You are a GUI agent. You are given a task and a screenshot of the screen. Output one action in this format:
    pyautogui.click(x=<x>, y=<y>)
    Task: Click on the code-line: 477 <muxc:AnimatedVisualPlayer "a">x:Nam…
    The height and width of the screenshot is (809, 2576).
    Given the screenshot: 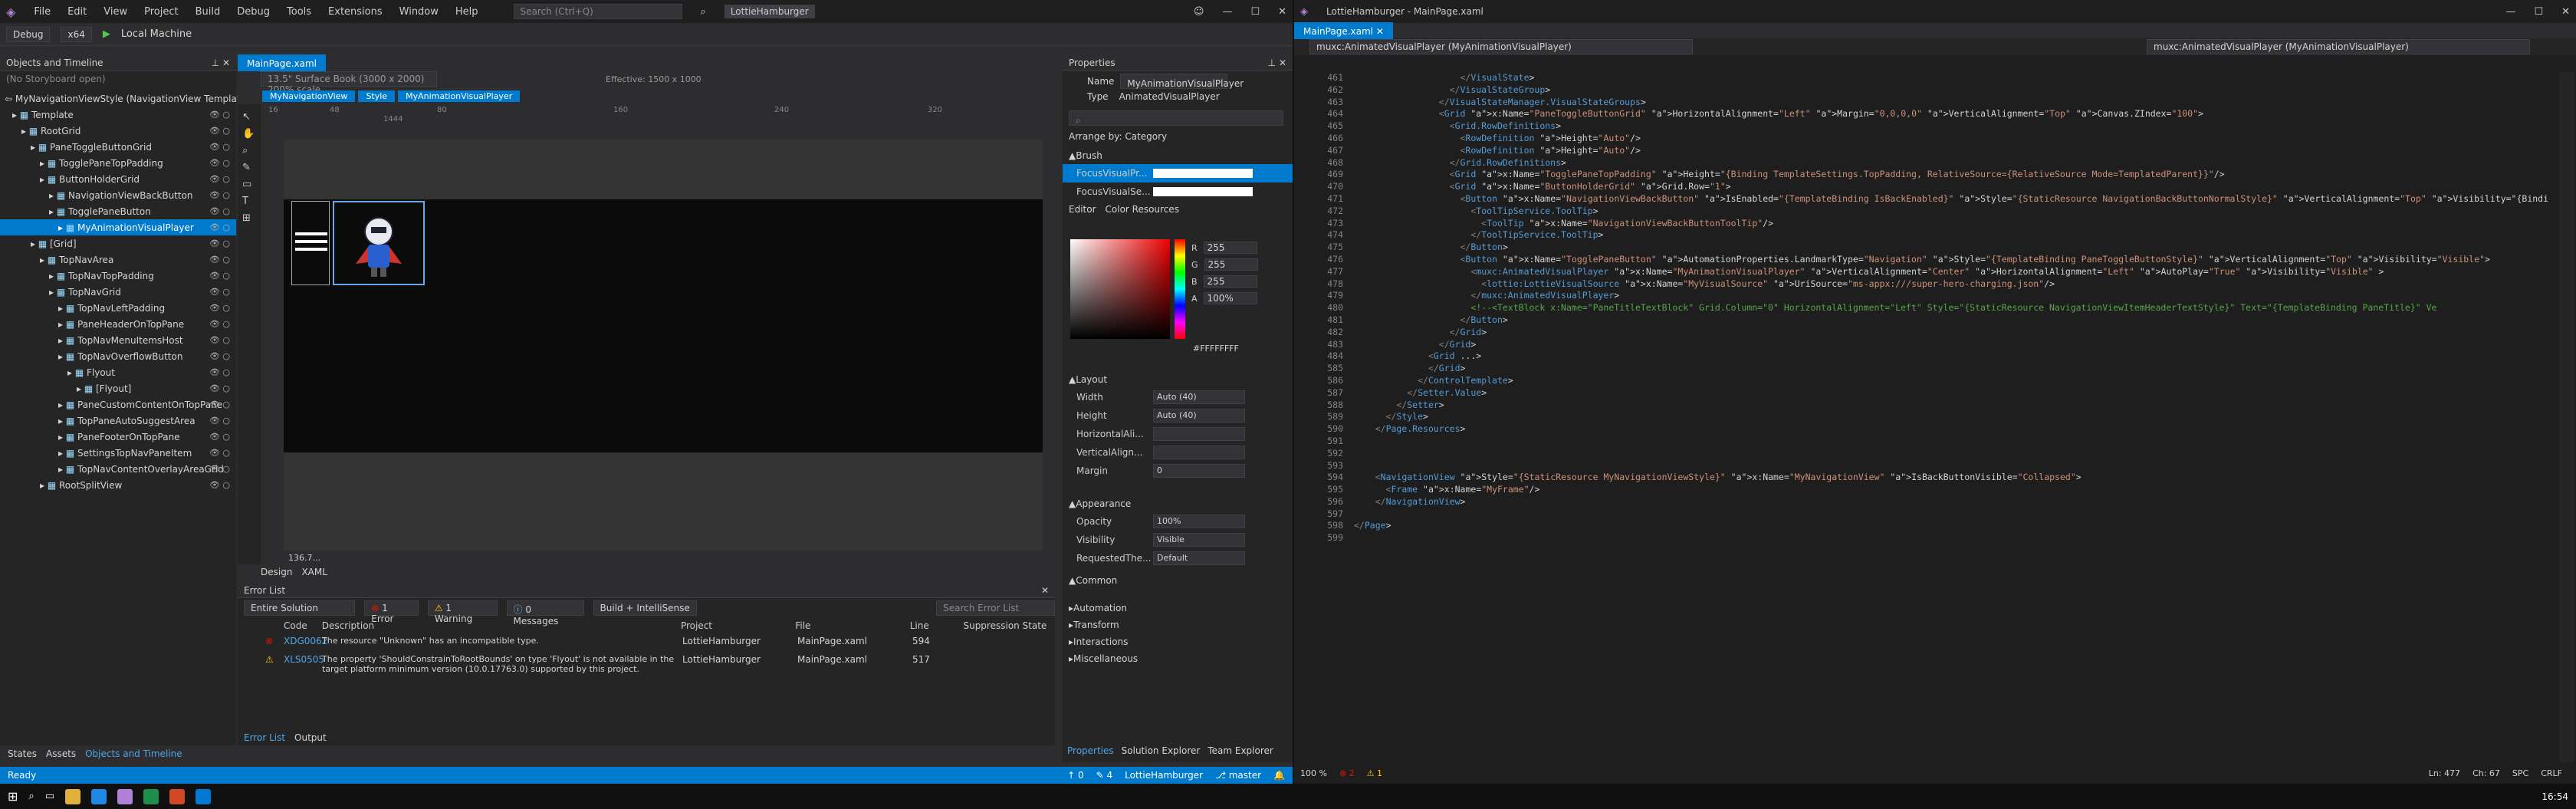 What is the action you would take?
    pyautogui.click(x=1930, y=272)
    